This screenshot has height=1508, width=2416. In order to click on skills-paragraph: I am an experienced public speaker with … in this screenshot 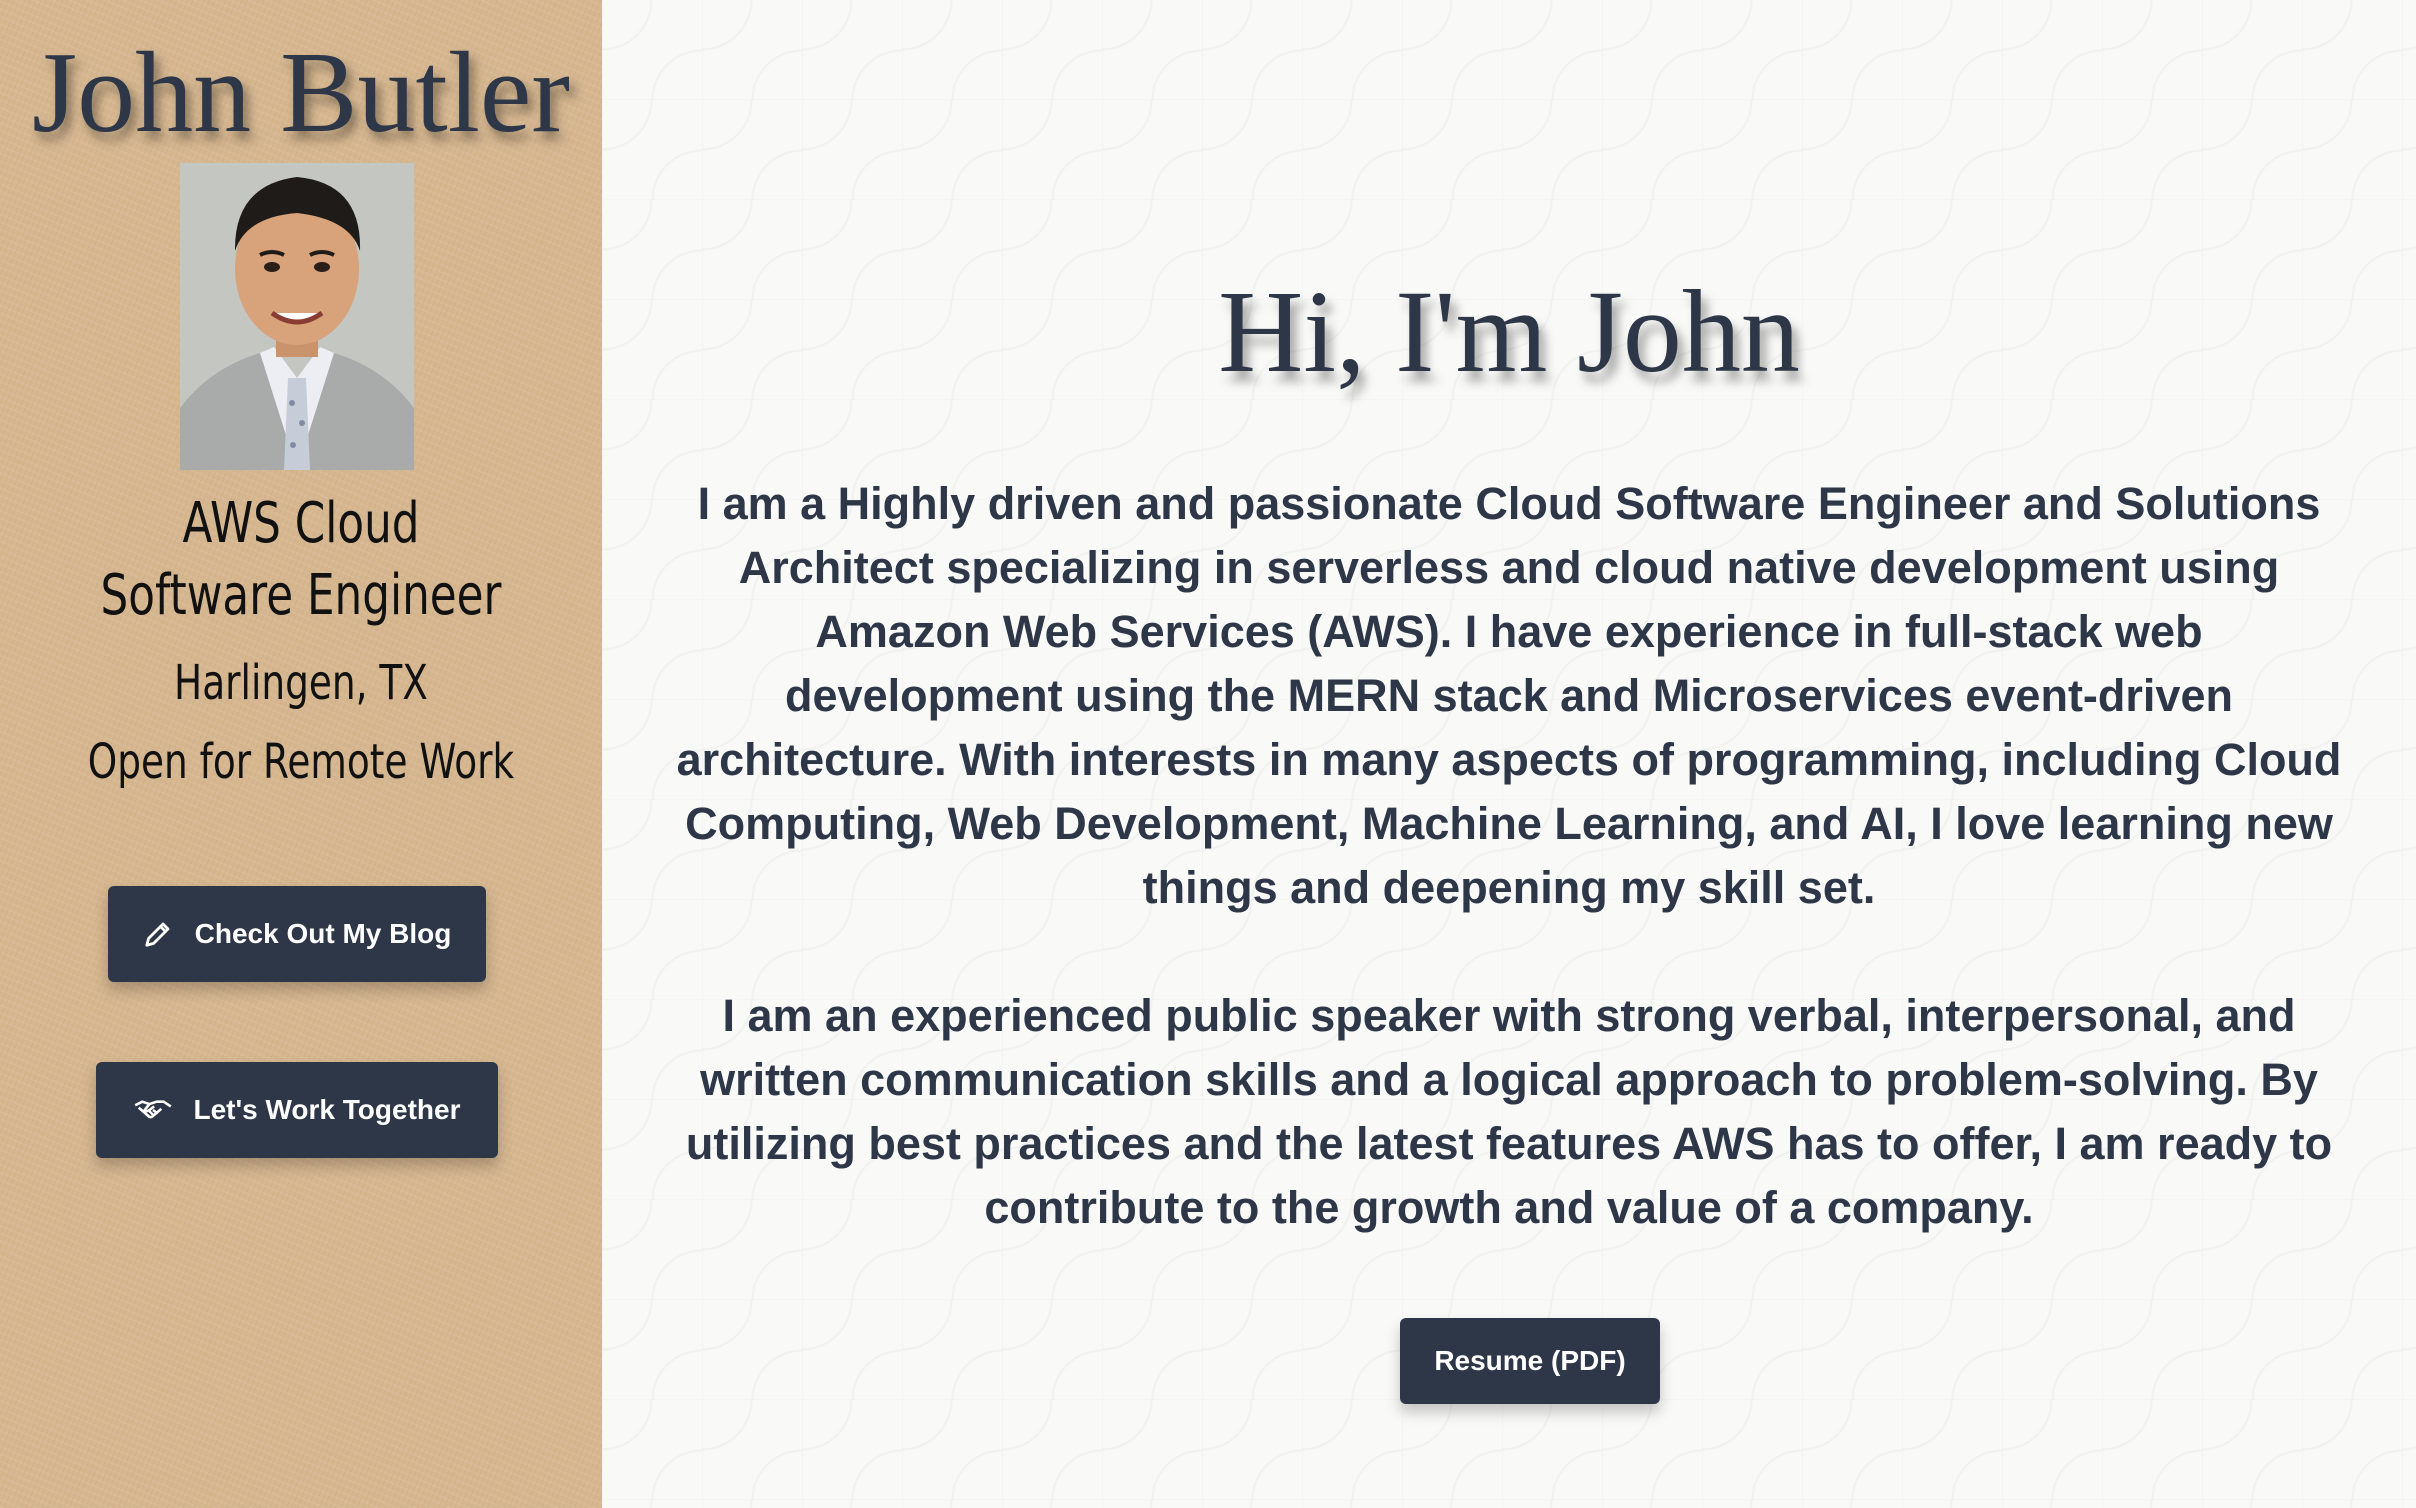, I will do `click(1509, 1111)`.